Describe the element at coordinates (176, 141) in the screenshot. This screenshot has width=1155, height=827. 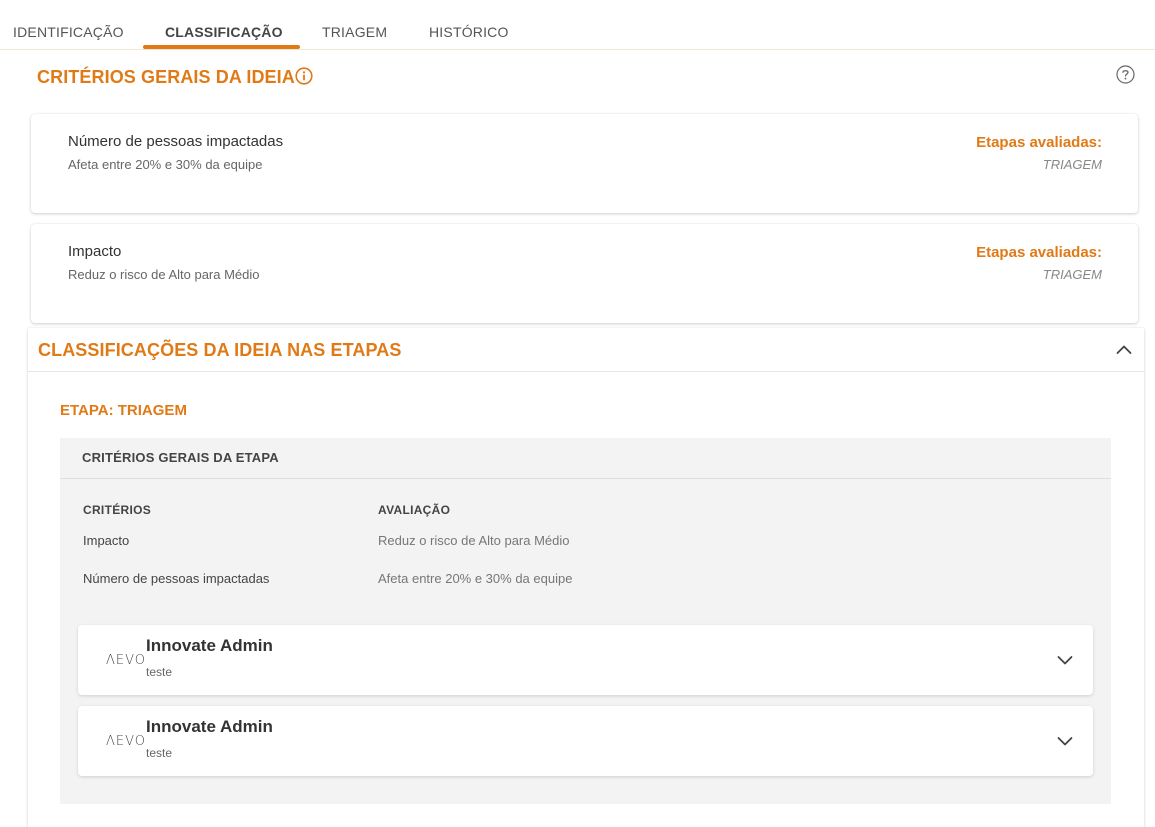
I see `criteria-name: Número de pessoas impactadas` at that location.